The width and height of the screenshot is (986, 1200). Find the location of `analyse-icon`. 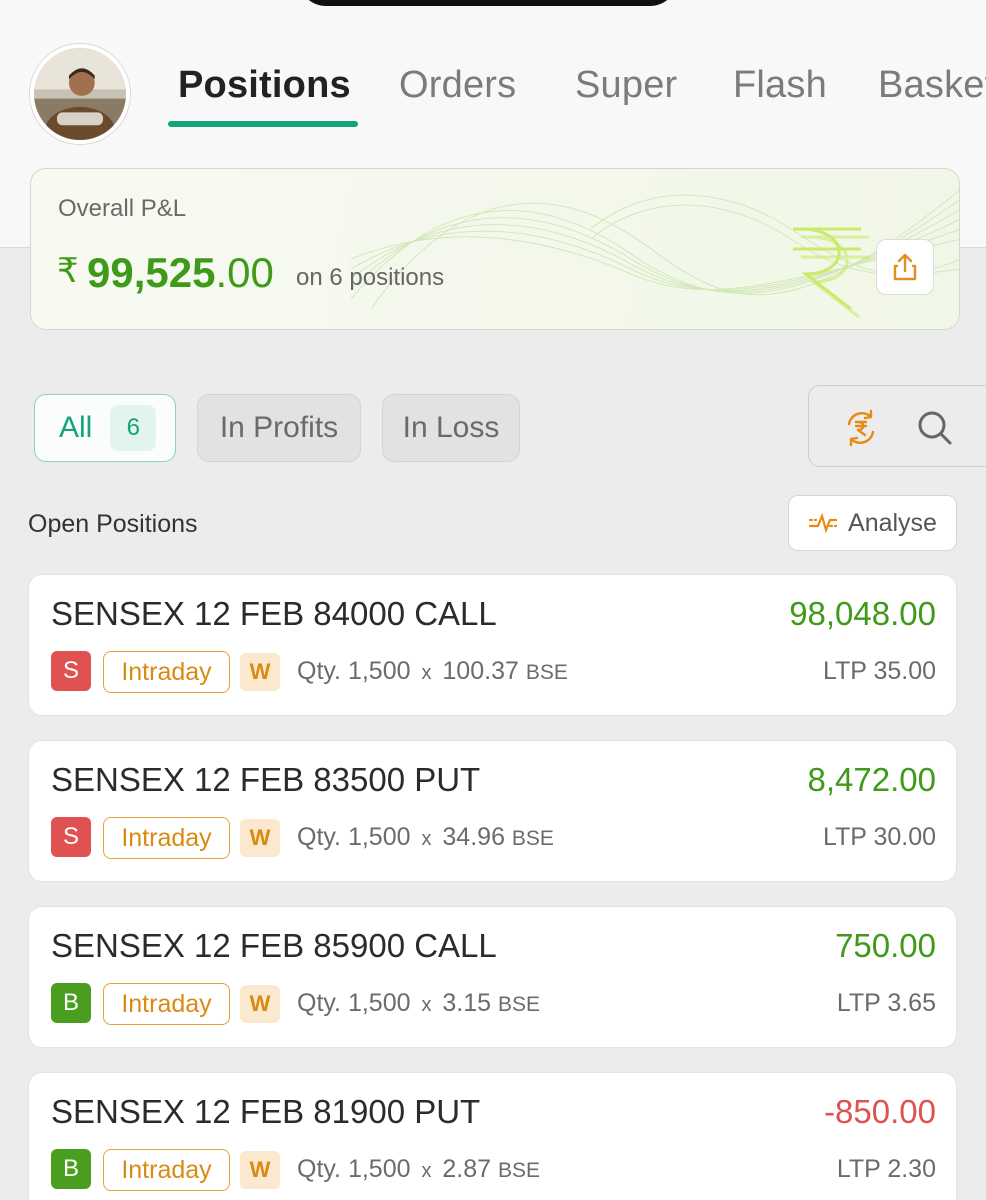

analyse-icon is located at coordinates (823, 523).